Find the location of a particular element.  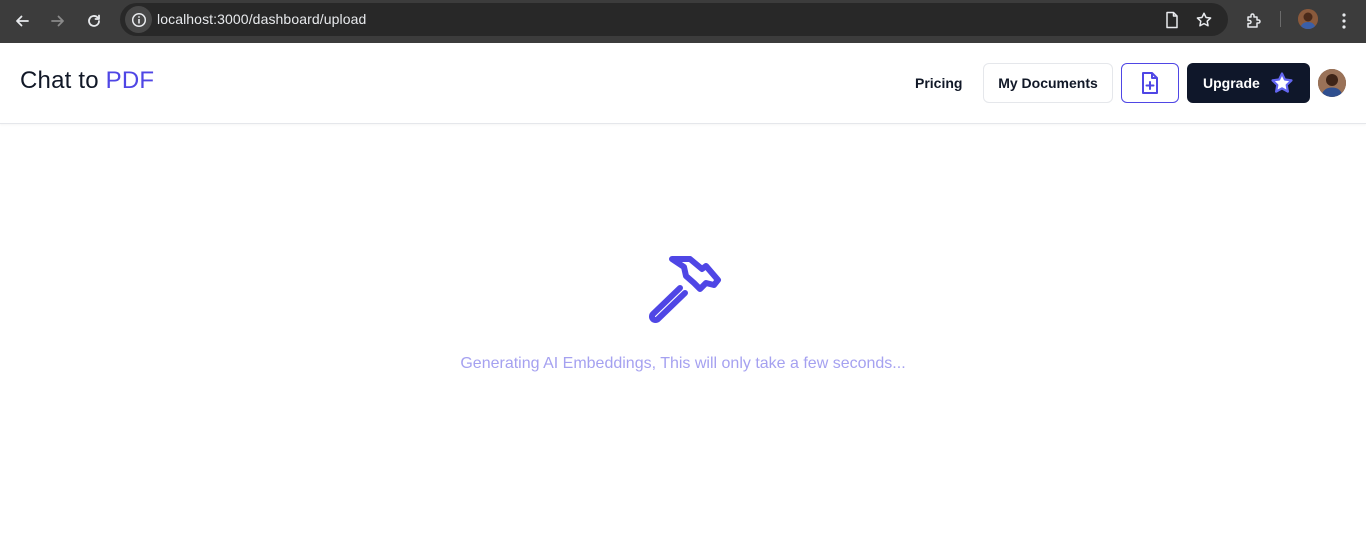

profile-avatar is located at coordinates (1308, 19).